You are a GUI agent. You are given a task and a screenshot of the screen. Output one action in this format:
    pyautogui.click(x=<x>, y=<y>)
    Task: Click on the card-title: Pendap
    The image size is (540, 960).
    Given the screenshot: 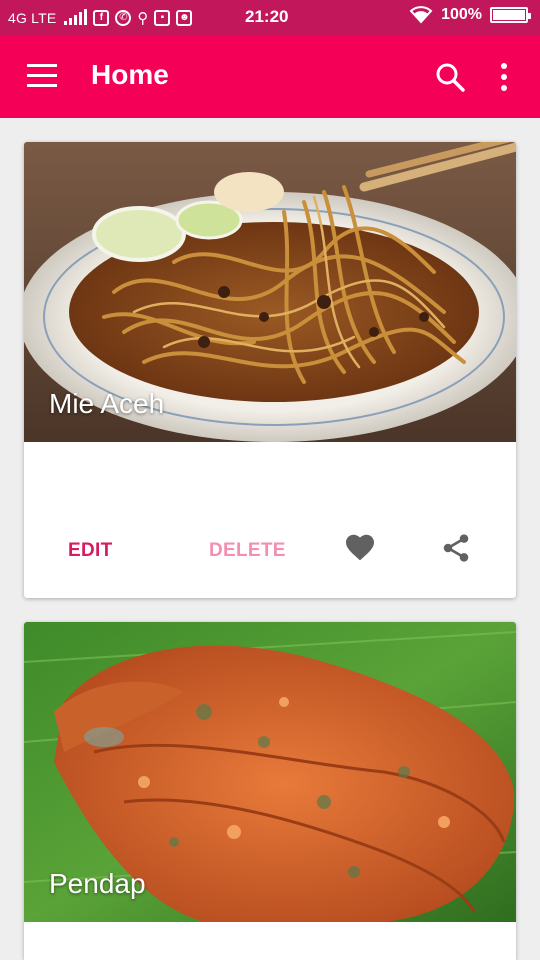 What is the action you would take?
    pyautogui.click(x=97, y=883)
    